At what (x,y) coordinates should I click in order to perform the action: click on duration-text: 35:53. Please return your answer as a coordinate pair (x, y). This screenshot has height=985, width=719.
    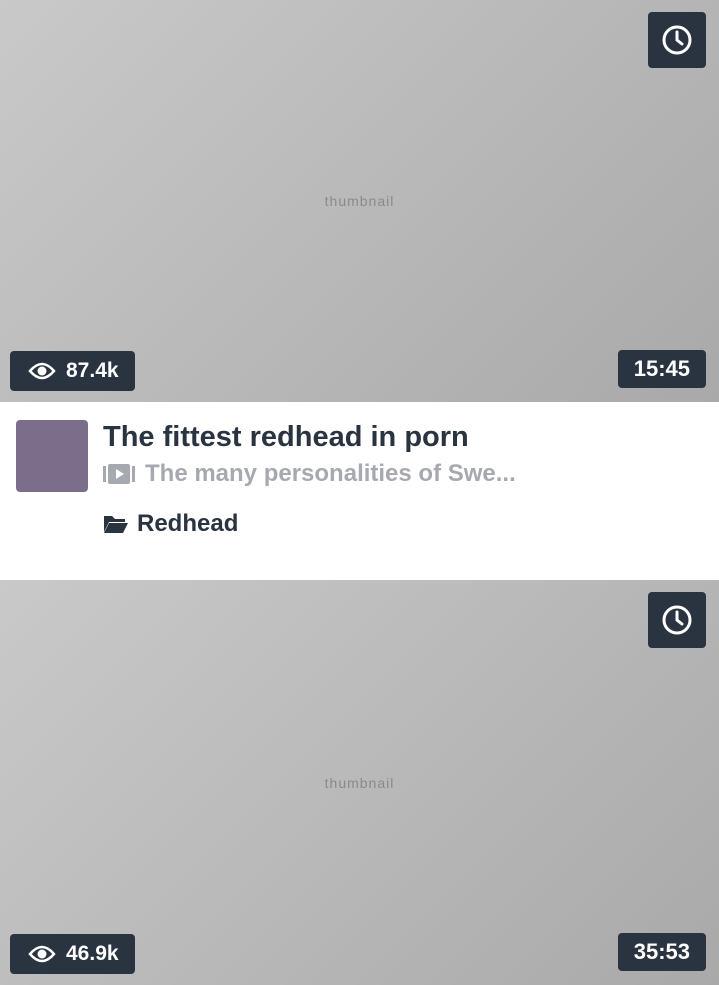
    Looking at the image, I should click on (661, 951).